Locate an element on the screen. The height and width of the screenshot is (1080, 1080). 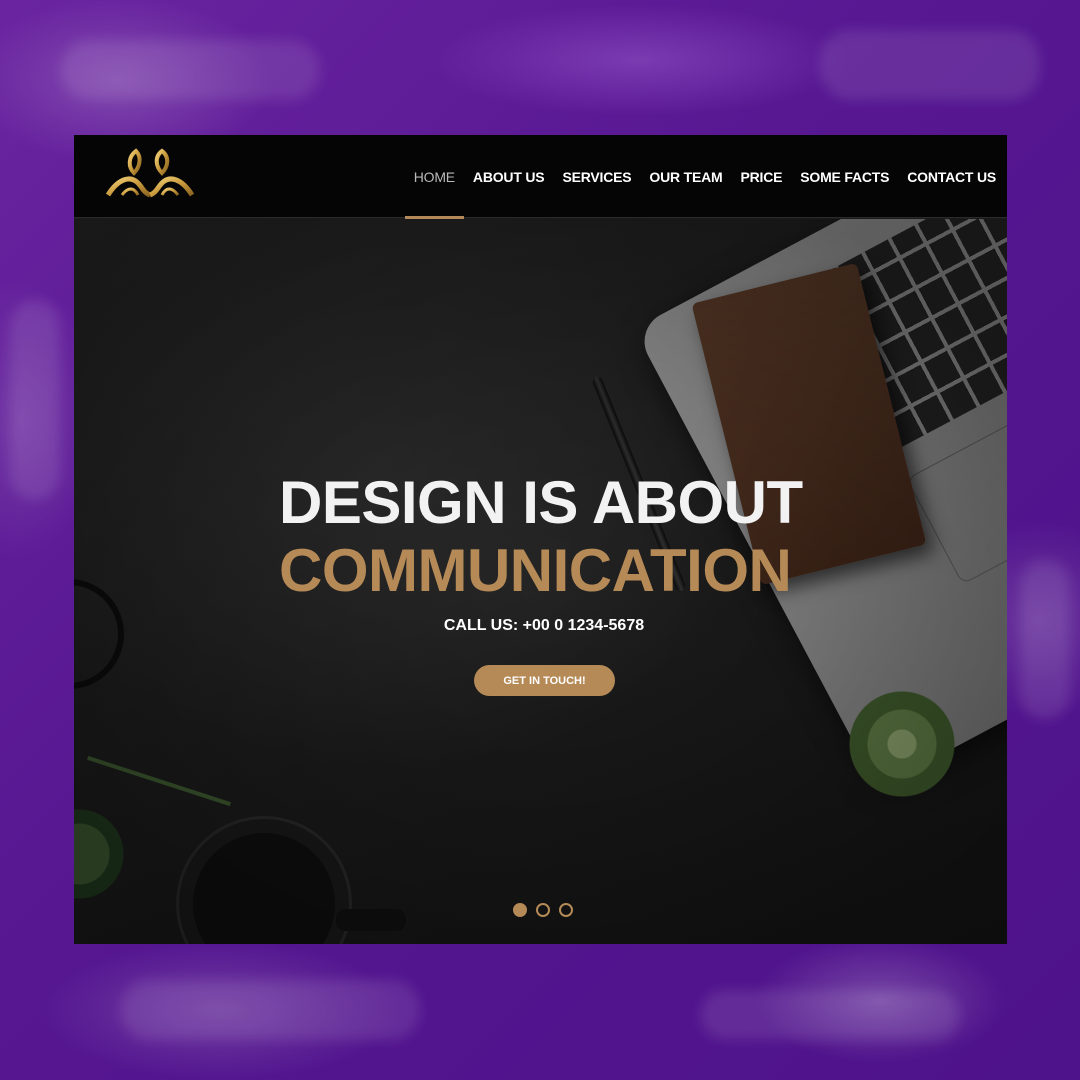
hero-headline-line2: COMMUNICATION is located at coordinates (535, 570).